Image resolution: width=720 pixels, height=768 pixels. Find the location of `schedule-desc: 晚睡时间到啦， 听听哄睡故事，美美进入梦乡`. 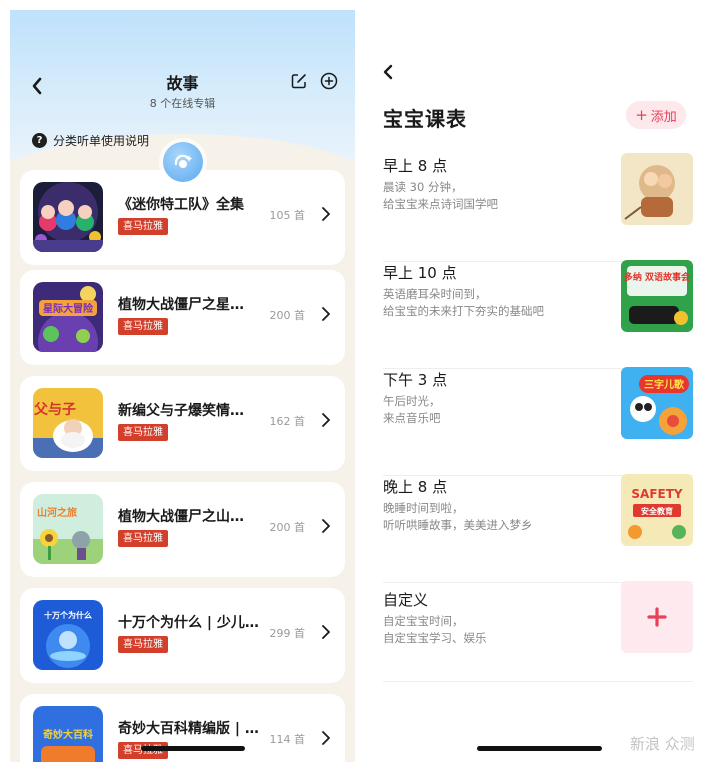

schedule-desc: 晚睡时间到啦， 听听哄睡故事，美美进入梦乡 is located at coordinates (493, 517).